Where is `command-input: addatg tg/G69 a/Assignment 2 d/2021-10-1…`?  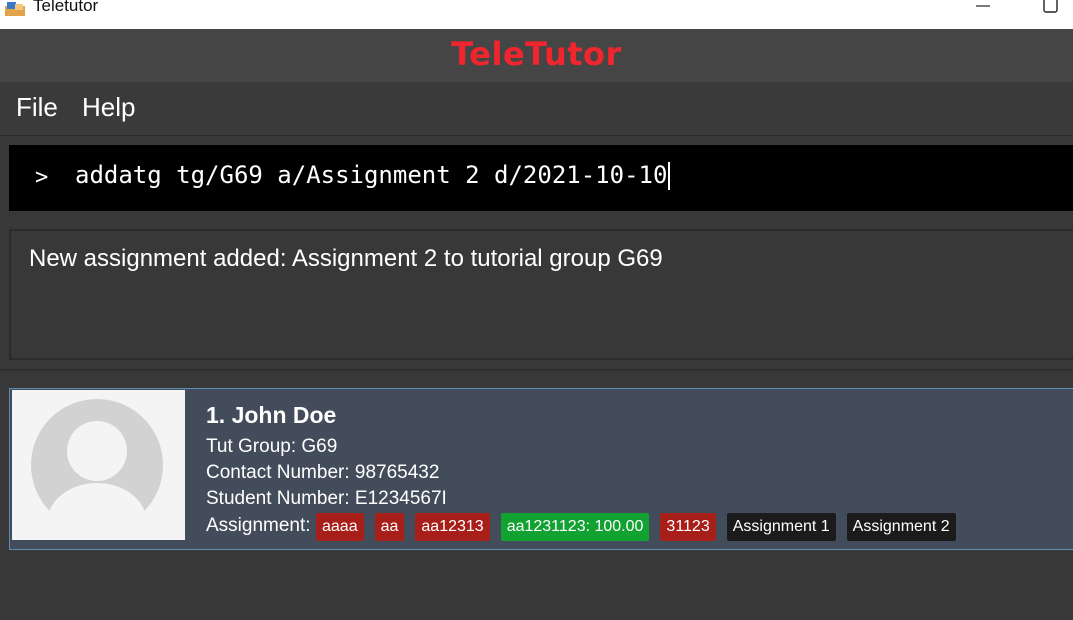
command-input: addatg tg/G69 a/Assignment 2 d/2021-10-1… is located at coordinates (373, 175).